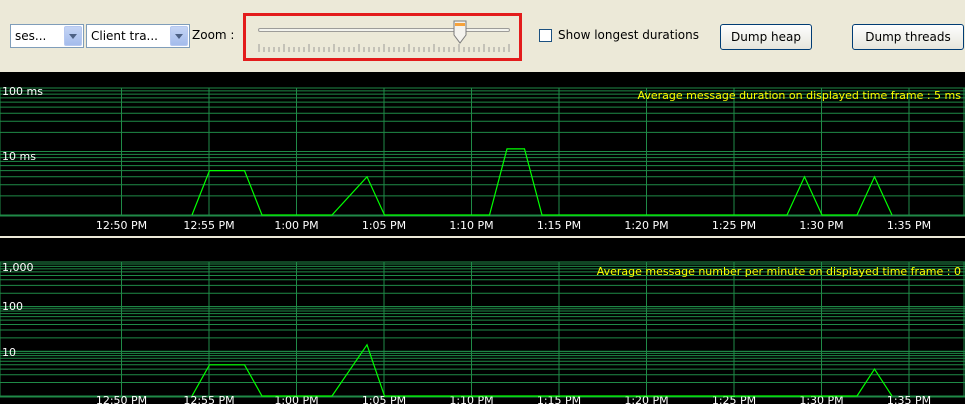 Image resolution: width=965 pixels, height=404 pixels. I want to click on zoom-label: Zoom :, so click(213, 35).